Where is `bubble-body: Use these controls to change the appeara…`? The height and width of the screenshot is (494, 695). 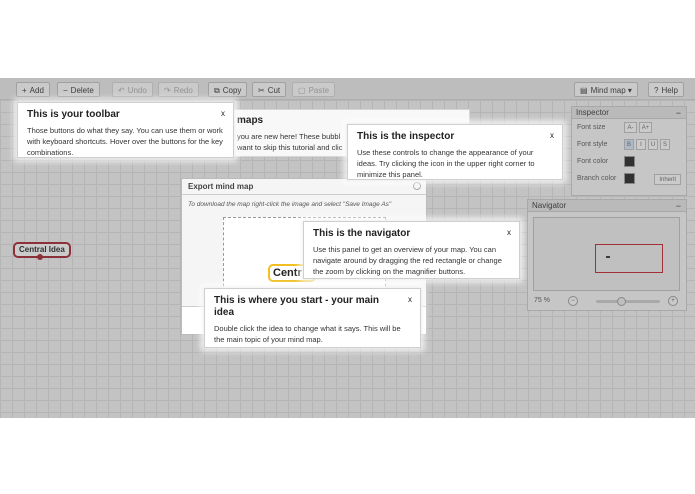 bubble-body: Use these controls to change the appeara… is located at coordinates (446, 163).